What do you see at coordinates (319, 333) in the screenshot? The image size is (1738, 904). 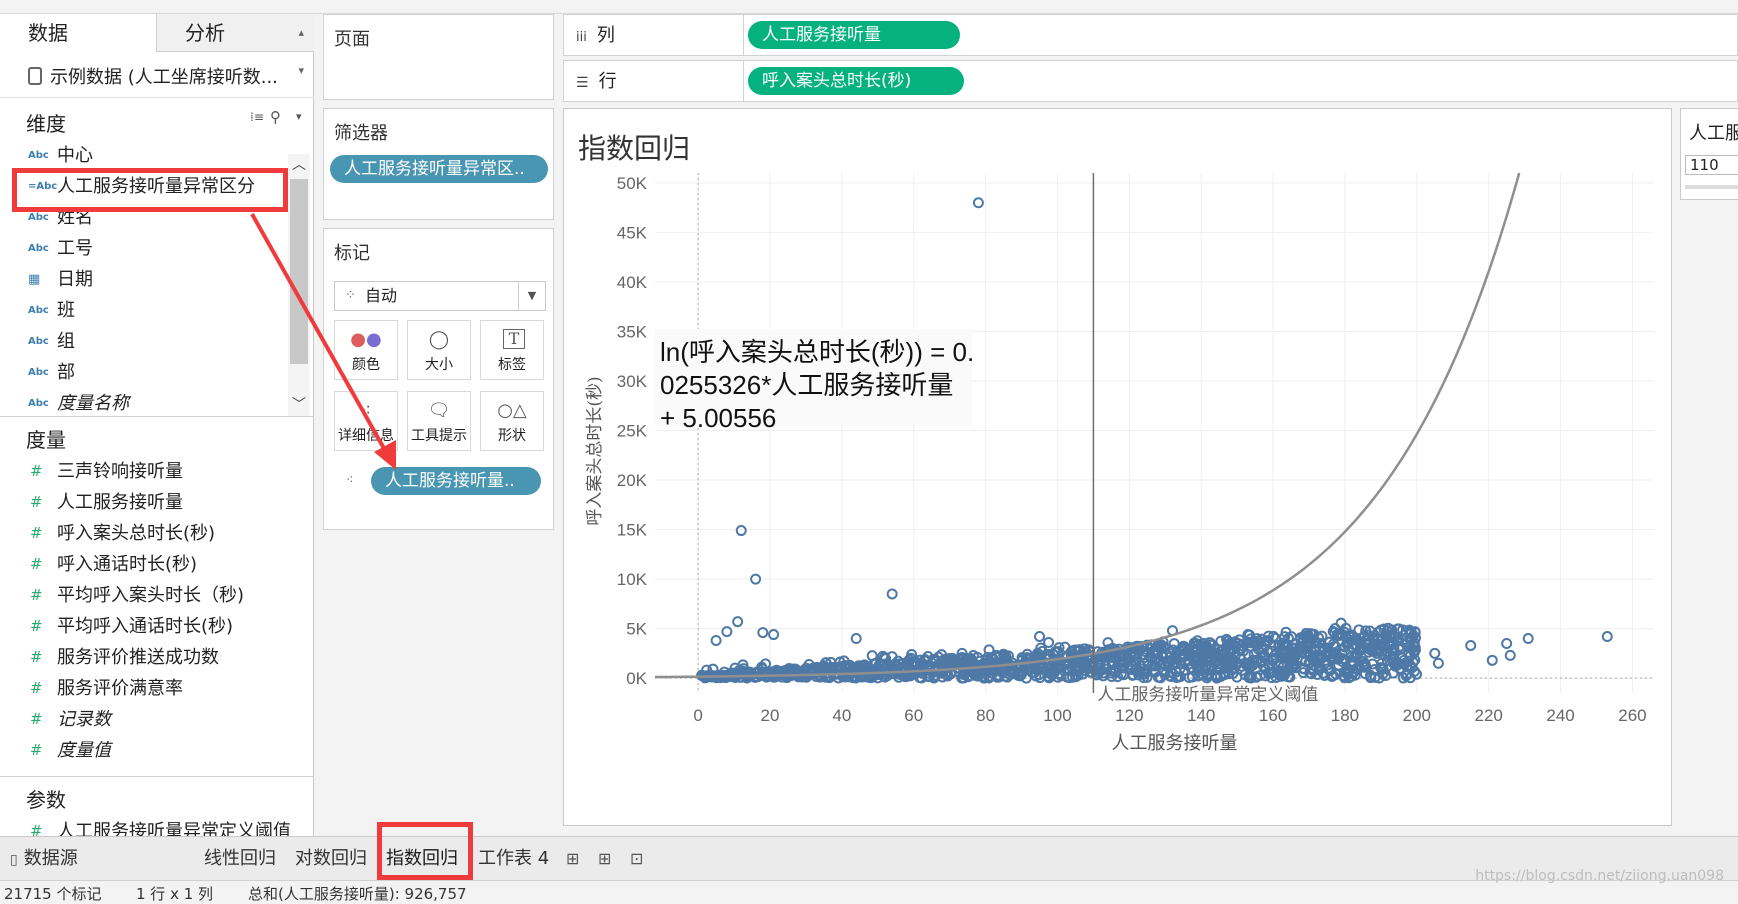 I see `annotation-arrow` at bounding box center [319, 333].